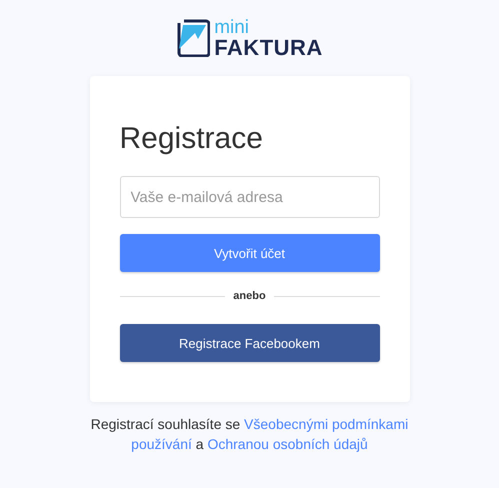  Describe the element at coordinates (161, 444) in the screenshot. I see `terms-link: používání` at that location.